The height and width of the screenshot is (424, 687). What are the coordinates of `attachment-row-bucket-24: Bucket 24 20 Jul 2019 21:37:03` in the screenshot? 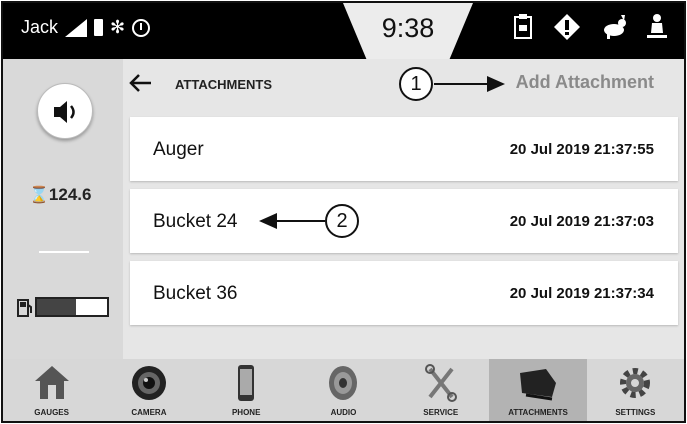 It's located at (404, 221).